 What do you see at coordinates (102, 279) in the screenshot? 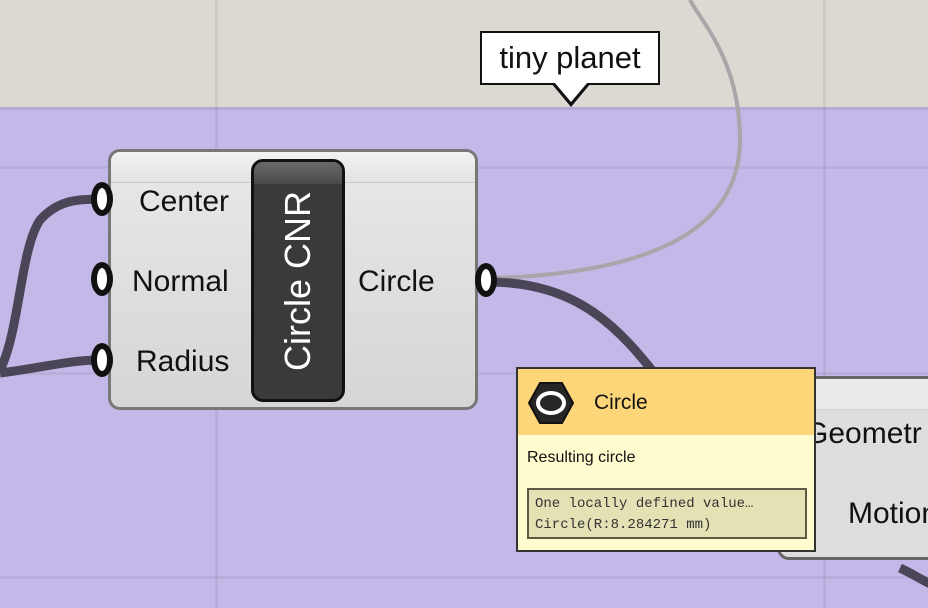
I see `input-grip-normal` at bounding box center [102, 279].